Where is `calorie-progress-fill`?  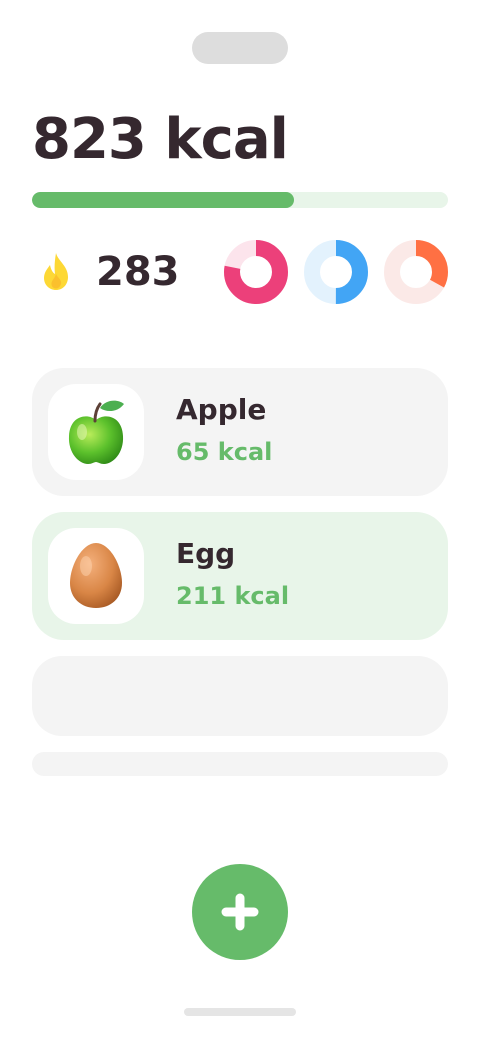 calorie-progress-fill is located at coordinates (163, 200).